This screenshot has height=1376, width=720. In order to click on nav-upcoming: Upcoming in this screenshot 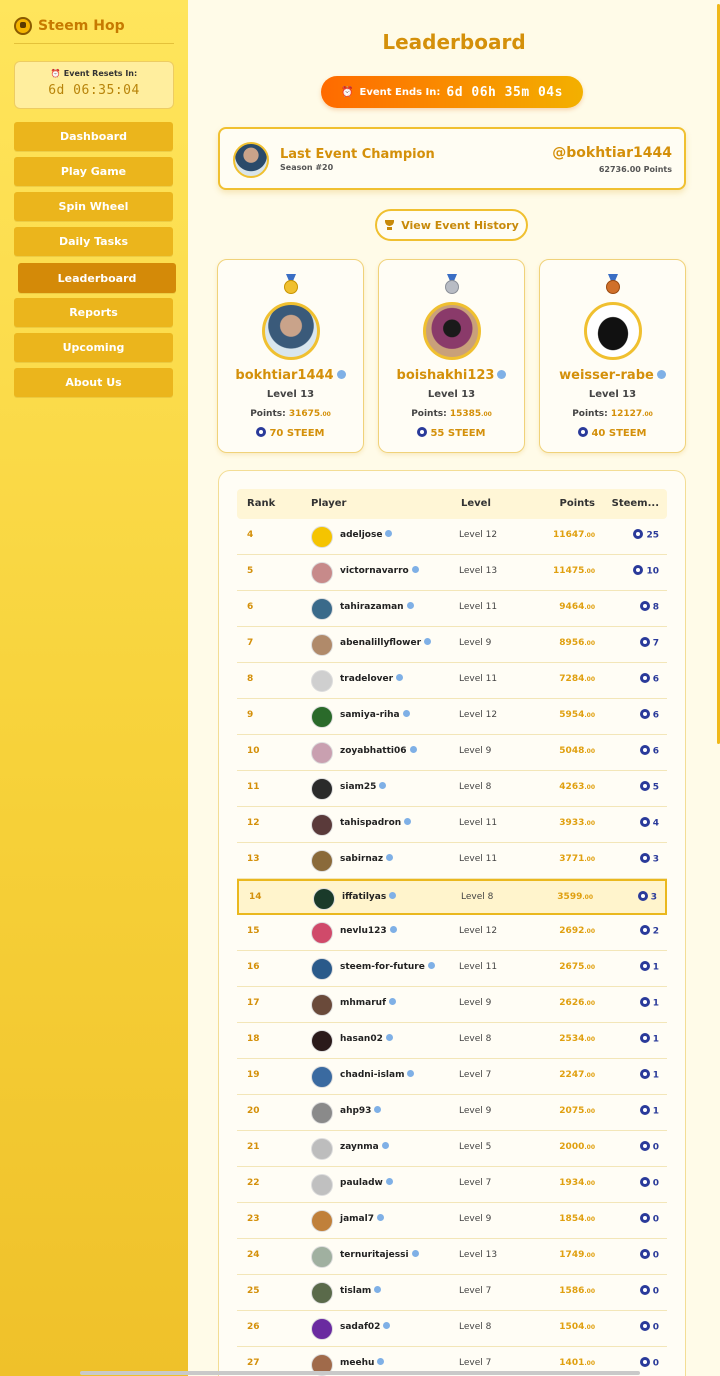, I will do `click(93, 347)`.